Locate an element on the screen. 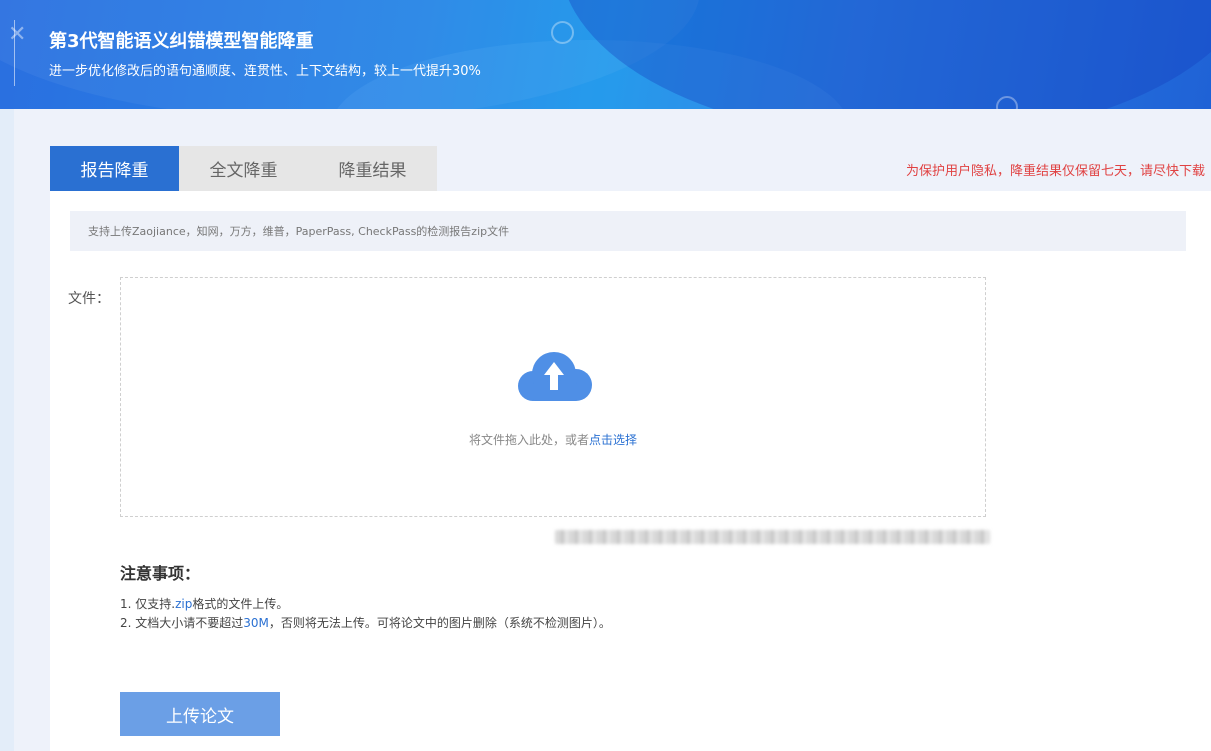 Image resolution: width=1211 pixels, height=751 pixels. privacy-note: 为保护用户隐私，降重结果仅保留七天，请尽快下载 is located at coordinates (1055, 171).